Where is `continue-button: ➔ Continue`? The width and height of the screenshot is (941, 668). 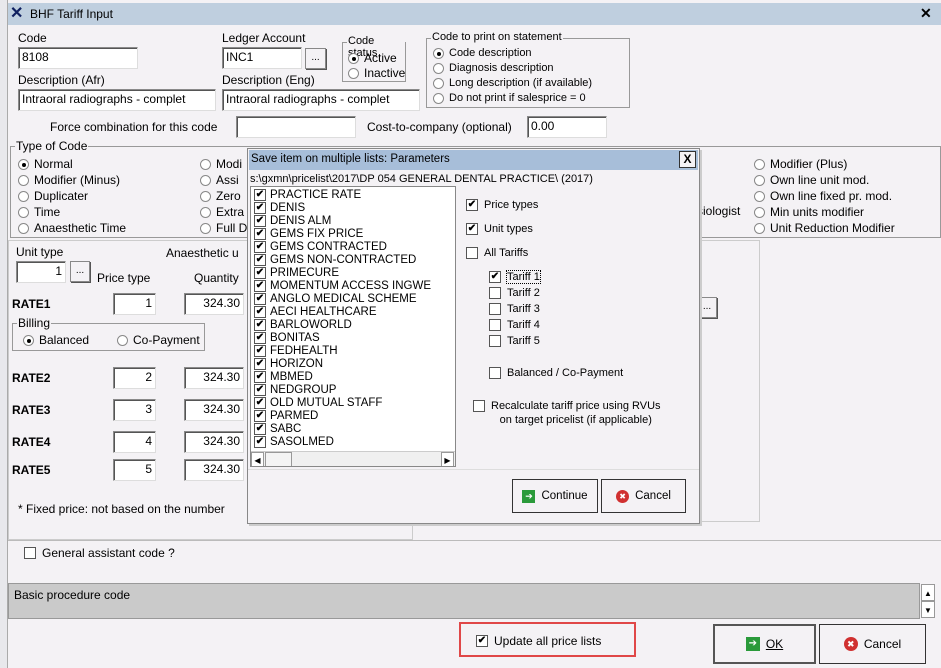 continue-button: ➔ Continue is located at coordinates (555, 496).